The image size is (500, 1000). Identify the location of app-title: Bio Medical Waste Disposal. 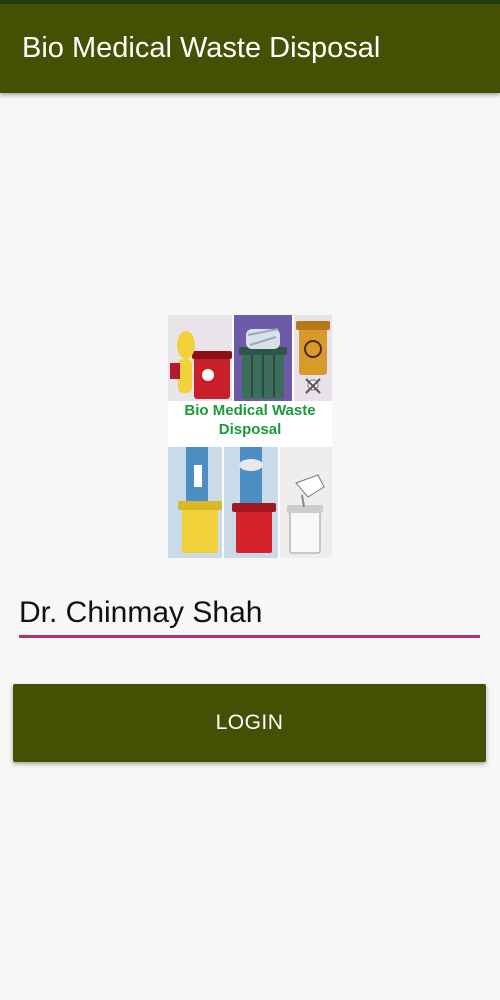
(201, 48).